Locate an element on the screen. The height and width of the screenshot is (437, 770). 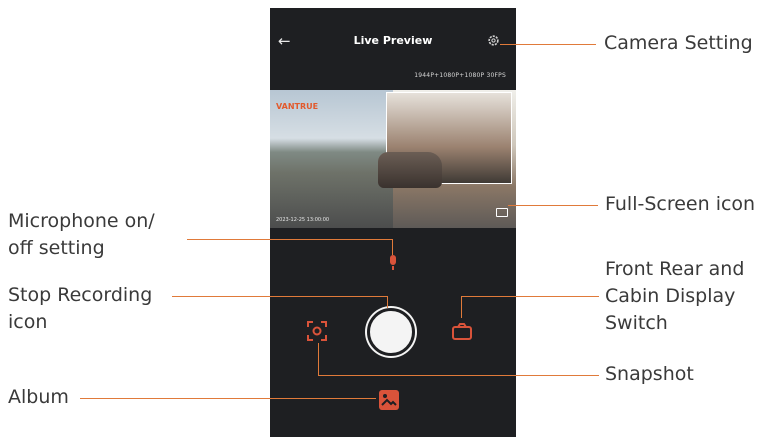
stop-recording-button is located at coordinates (391, 332).